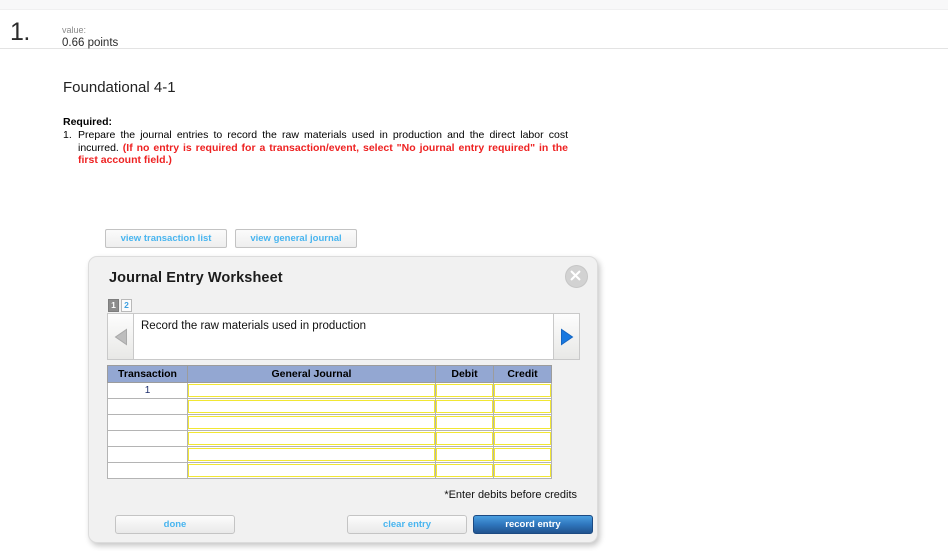  I want to click on required-item-marker: 1., so click(67, 135).